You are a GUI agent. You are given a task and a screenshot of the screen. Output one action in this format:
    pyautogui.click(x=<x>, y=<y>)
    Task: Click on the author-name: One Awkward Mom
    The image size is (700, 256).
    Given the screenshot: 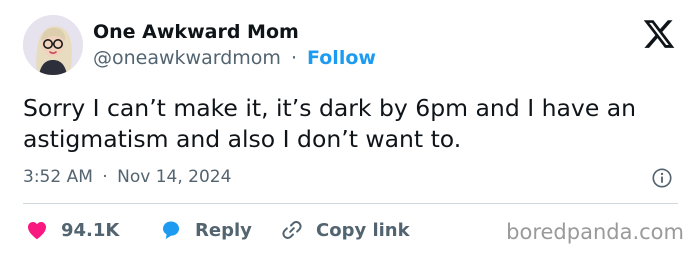 What is the action you would take?
    pyautogui.click(x=196, y=32)
    